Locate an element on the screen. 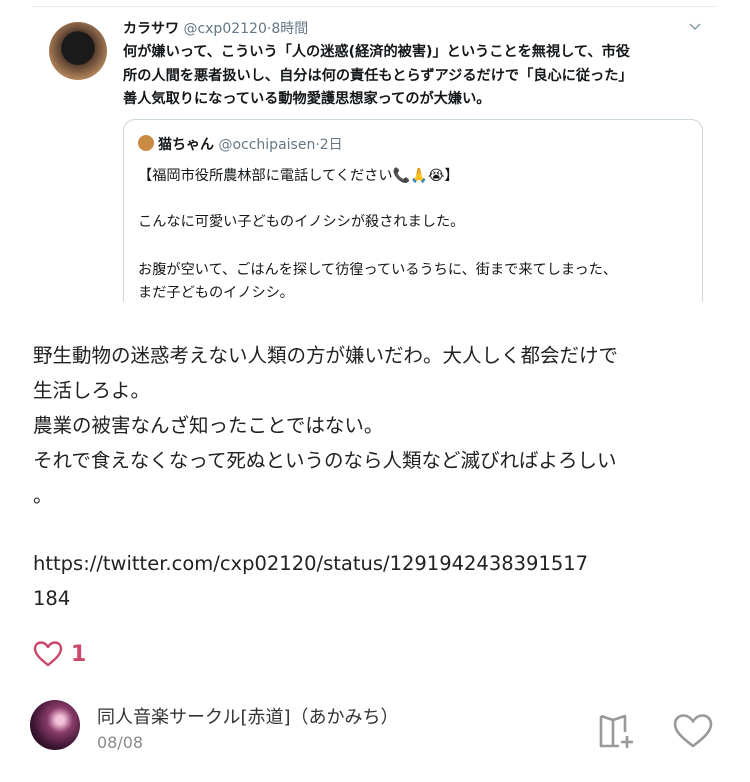  chevron-down-icon is located at coordinates (695, 27).